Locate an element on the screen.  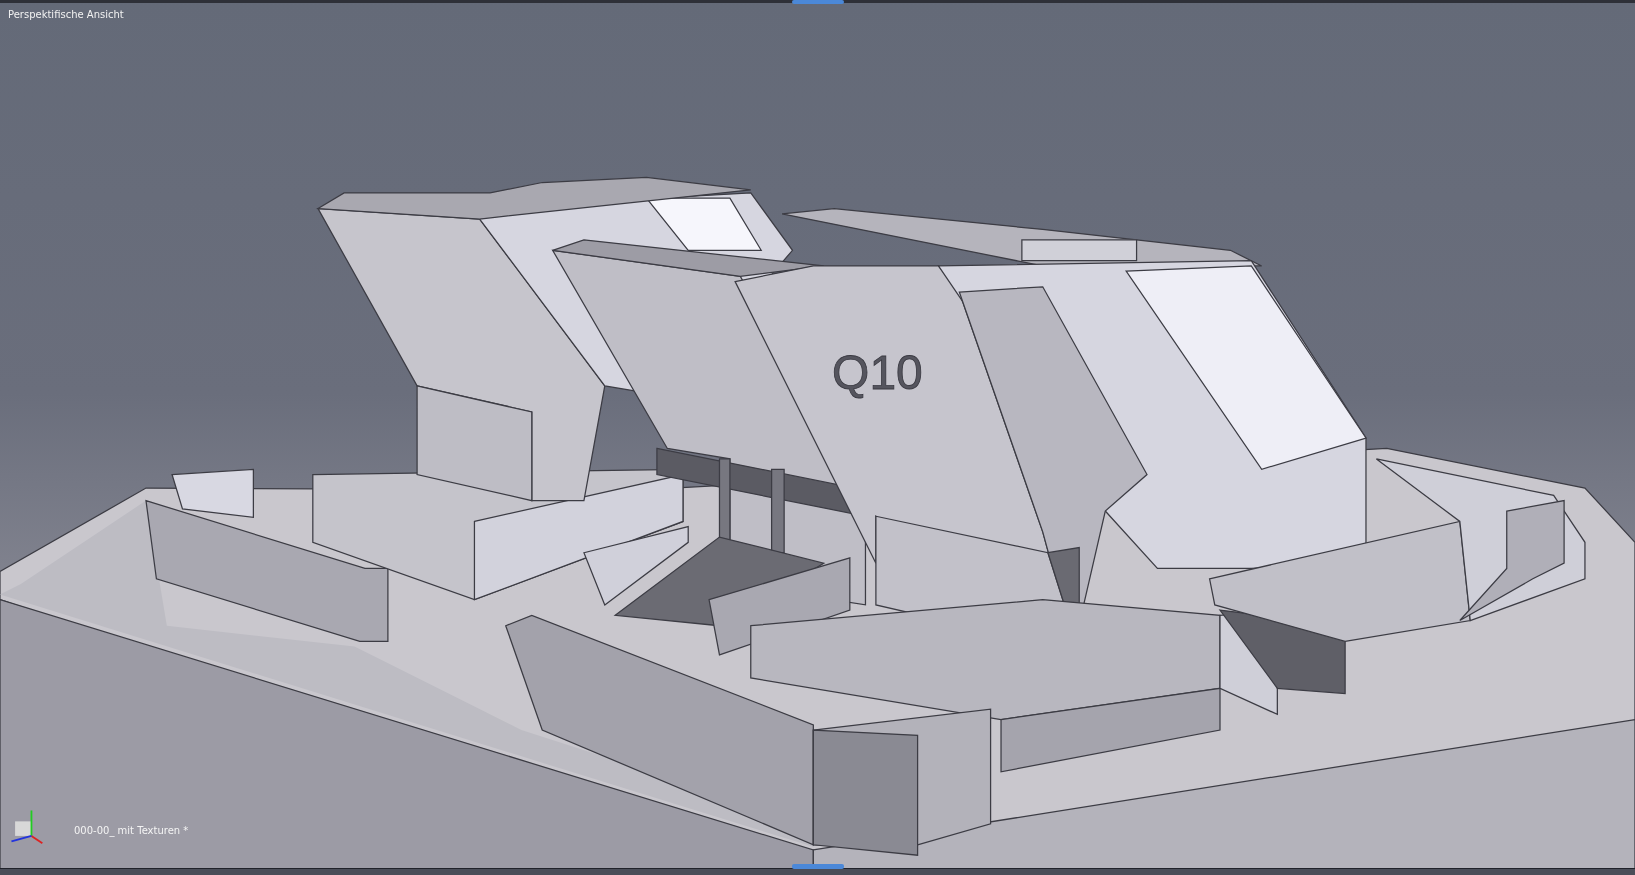
document-name: 000-00_ mit Texturen * is located at coordinates (131, 830).